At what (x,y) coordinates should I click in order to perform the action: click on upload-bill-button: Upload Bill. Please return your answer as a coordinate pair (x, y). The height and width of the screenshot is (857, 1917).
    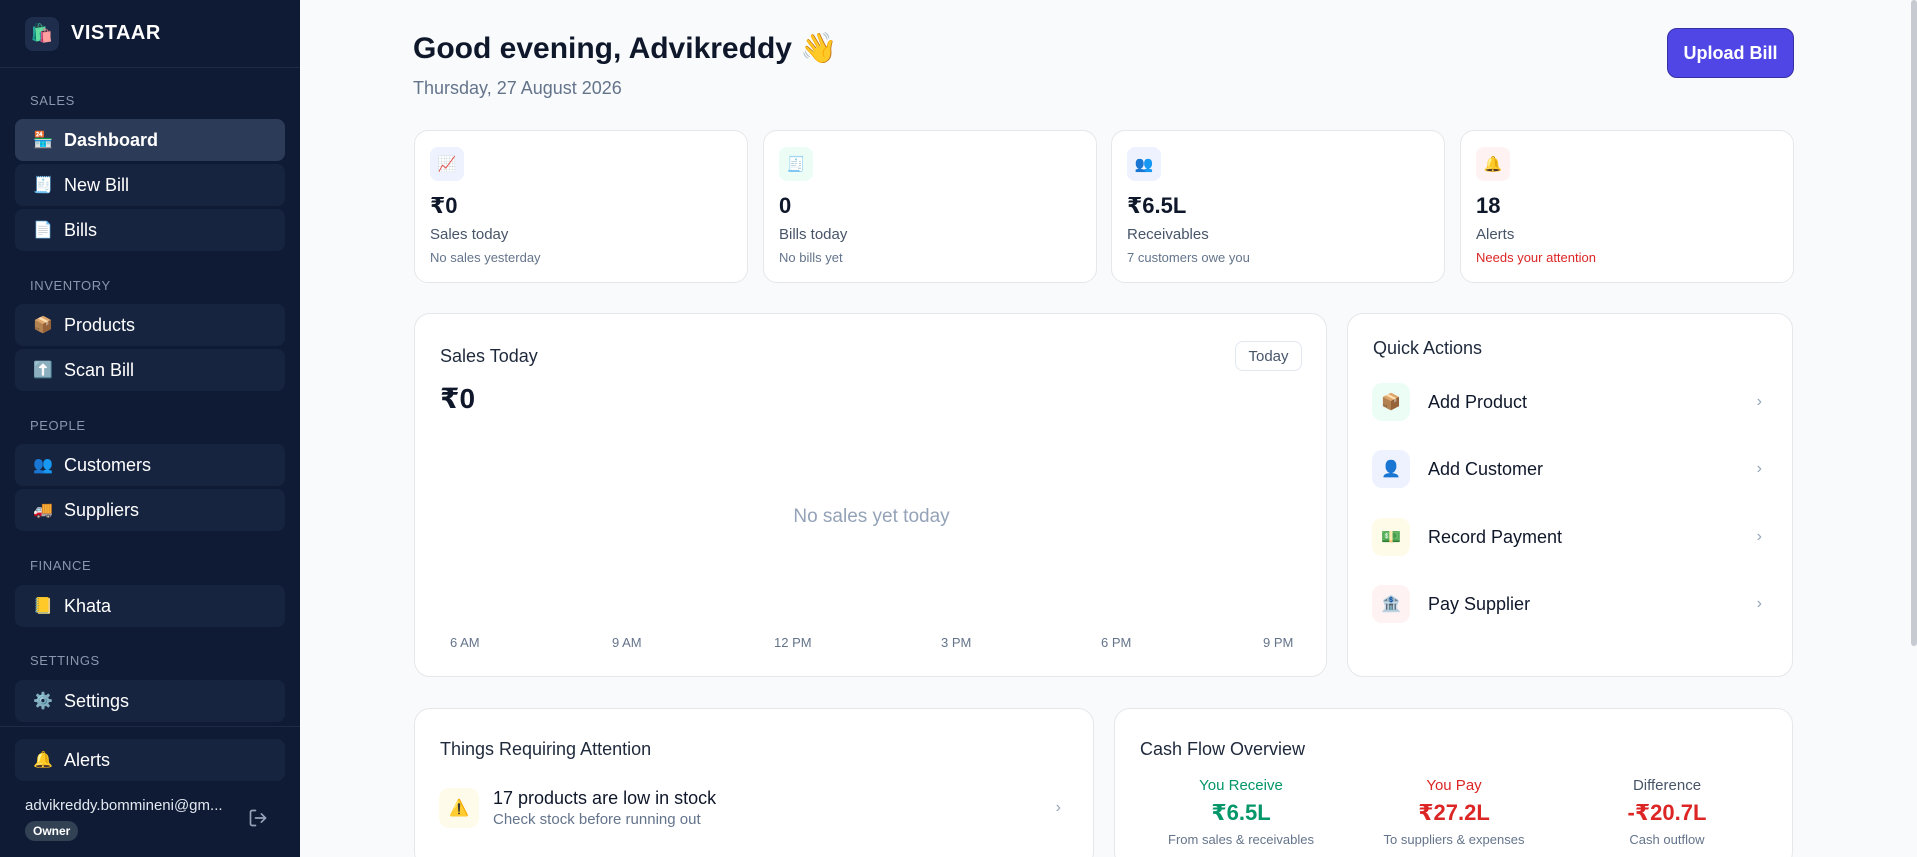
    Looking at the image, I should click on (1730, 53).